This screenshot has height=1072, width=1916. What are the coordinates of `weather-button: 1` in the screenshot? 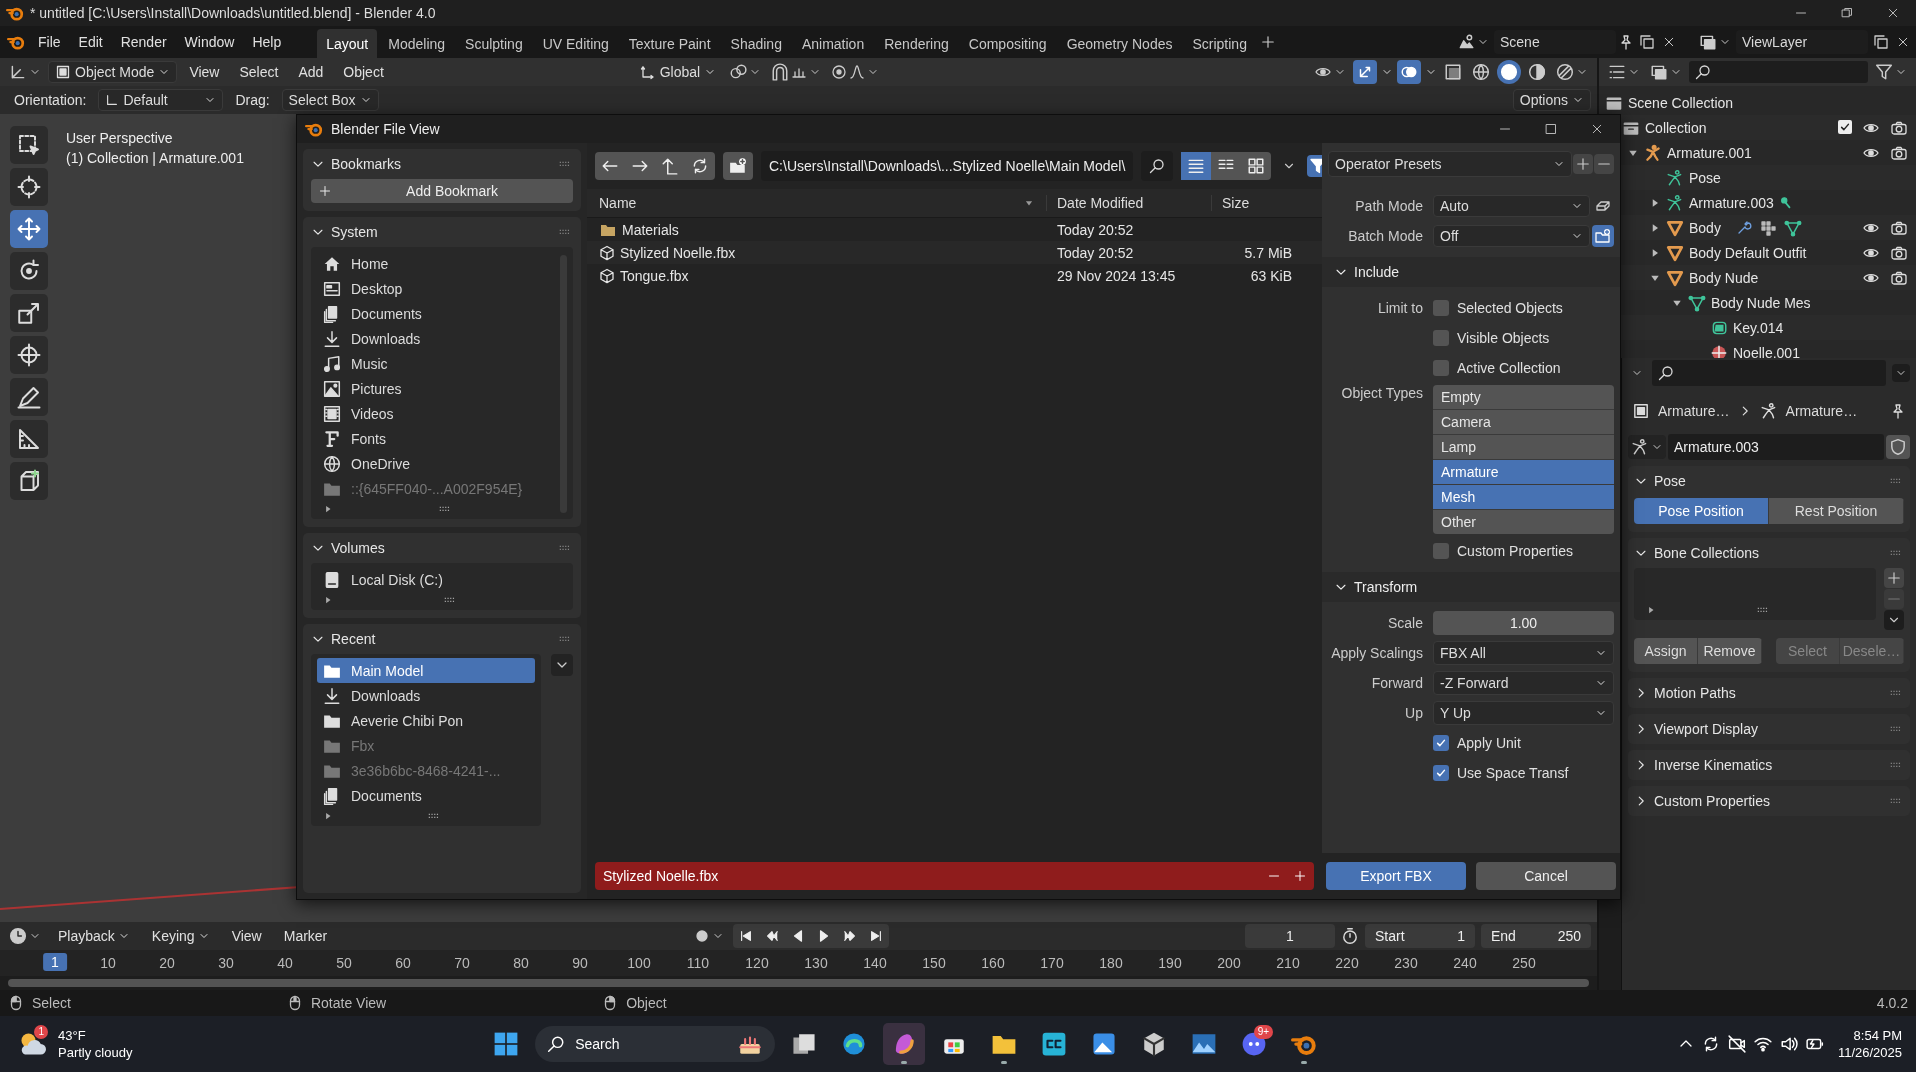 It's located at (32, 1044).